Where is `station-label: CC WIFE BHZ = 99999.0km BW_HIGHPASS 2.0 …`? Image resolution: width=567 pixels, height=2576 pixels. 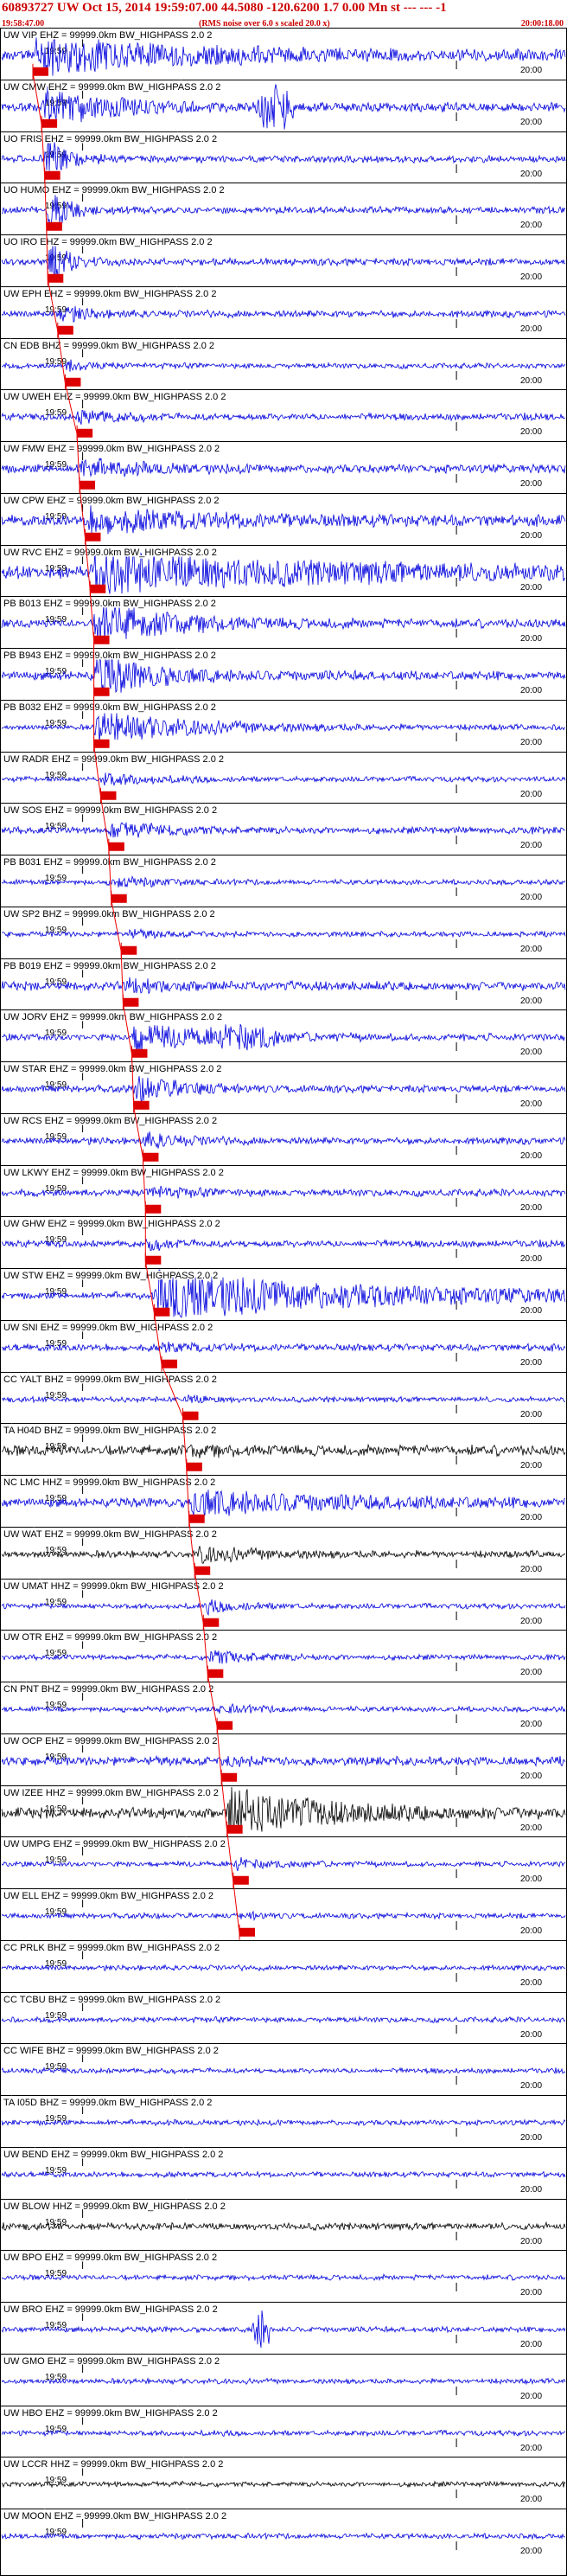 station-label: CC WIFE BHZ = 99999.0km BW_HIGHPASS 2.0 … is located at coordinates (111, 2051).